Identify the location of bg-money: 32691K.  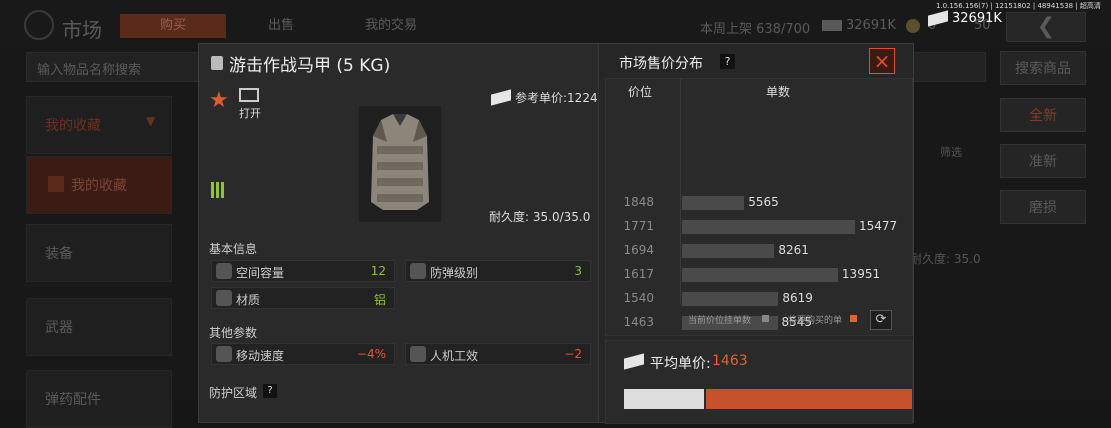
(871, 25).